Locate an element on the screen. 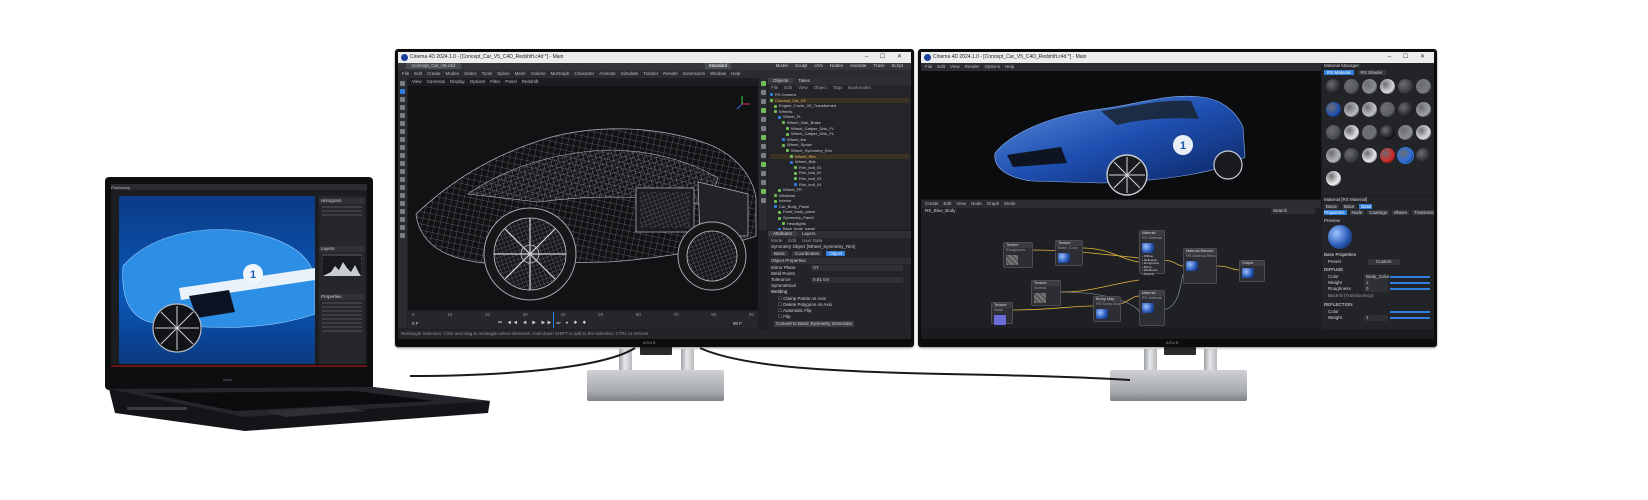 The width and height of the screenshot is (1648, 500). preset-row: Preset Custom is located at coordinates (1380, 262).